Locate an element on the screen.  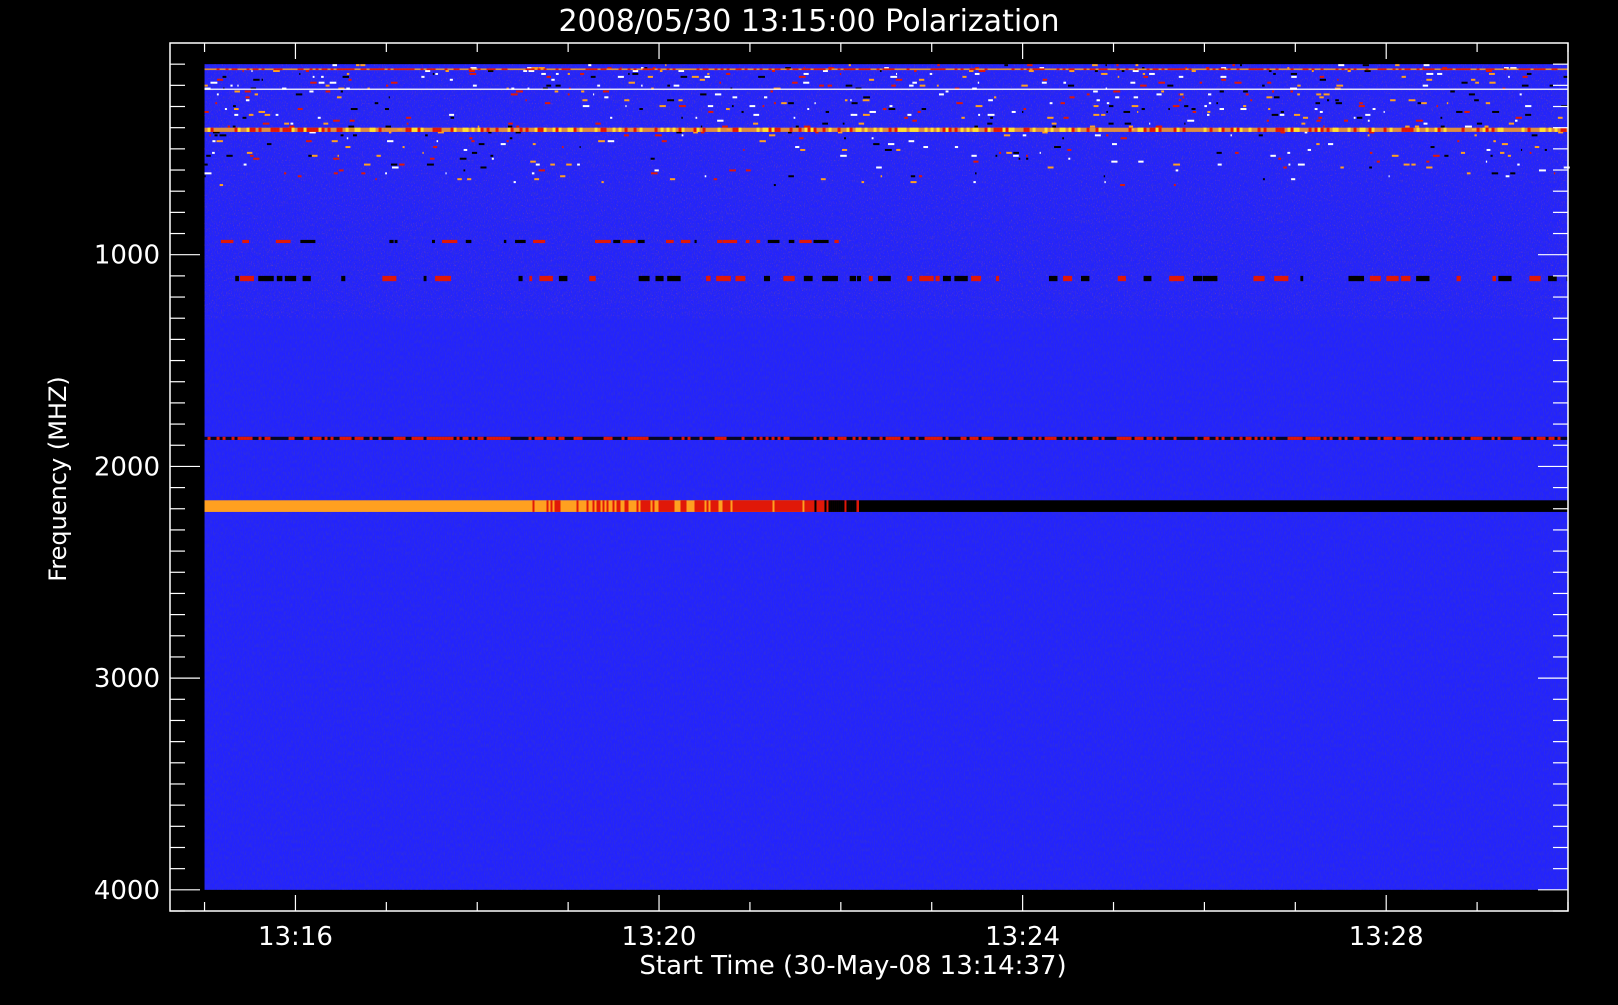
y-tick-label: 1000 is located at coordinates (127, 256).